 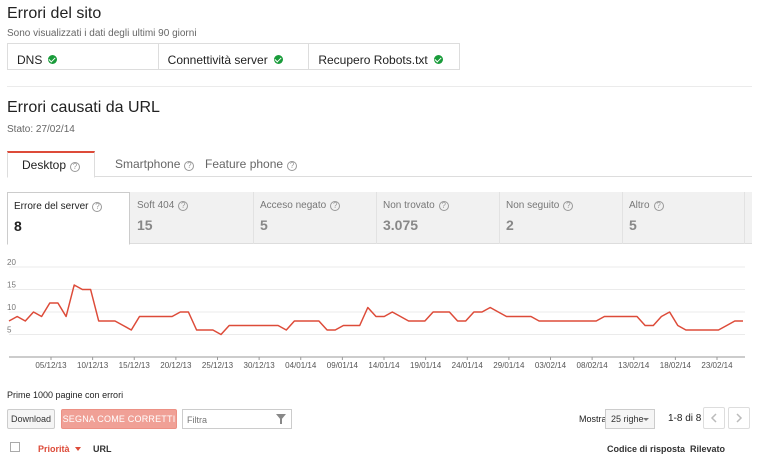 I want to click on card-label: Acceso negato, so click(x=293, y=205).